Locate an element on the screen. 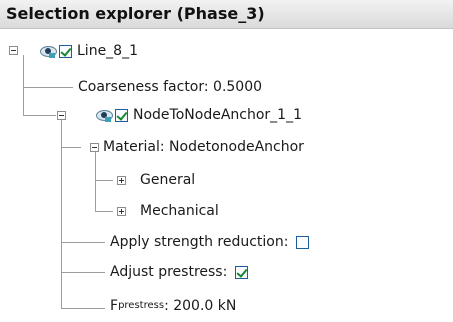 This screenshot has width=453, height=322. general-label: General is located at coordinates (168, 180).